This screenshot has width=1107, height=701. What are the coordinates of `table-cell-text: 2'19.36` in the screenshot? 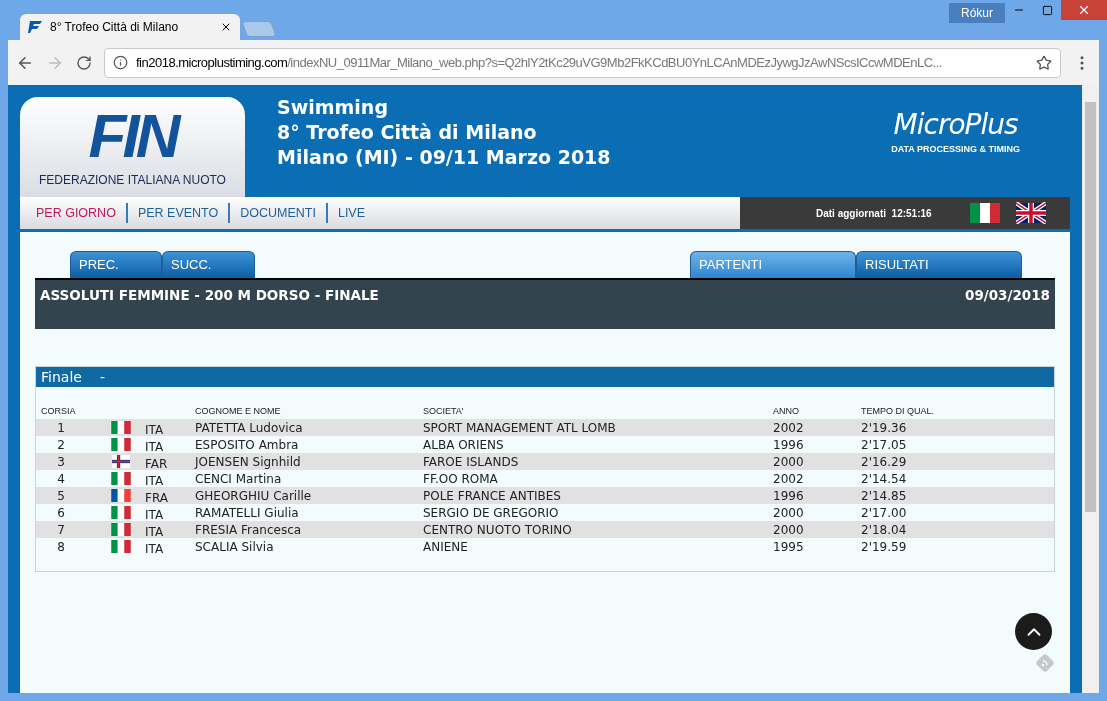 It's located at (884, 428).